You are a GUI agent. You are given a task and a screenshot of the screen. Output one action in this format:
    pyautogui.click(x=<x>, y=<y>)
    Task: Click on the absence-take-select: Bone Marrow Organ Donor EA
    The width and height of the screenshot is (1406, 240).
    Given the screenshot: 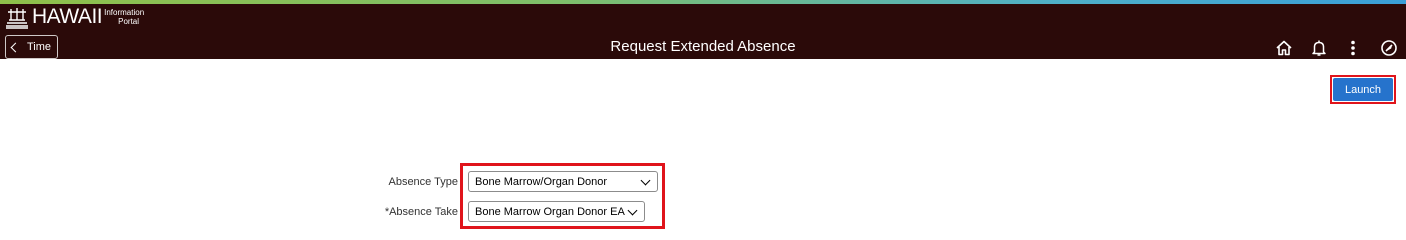 What is the action you would take?
    pyautogui.click(x=556, y=211)
    